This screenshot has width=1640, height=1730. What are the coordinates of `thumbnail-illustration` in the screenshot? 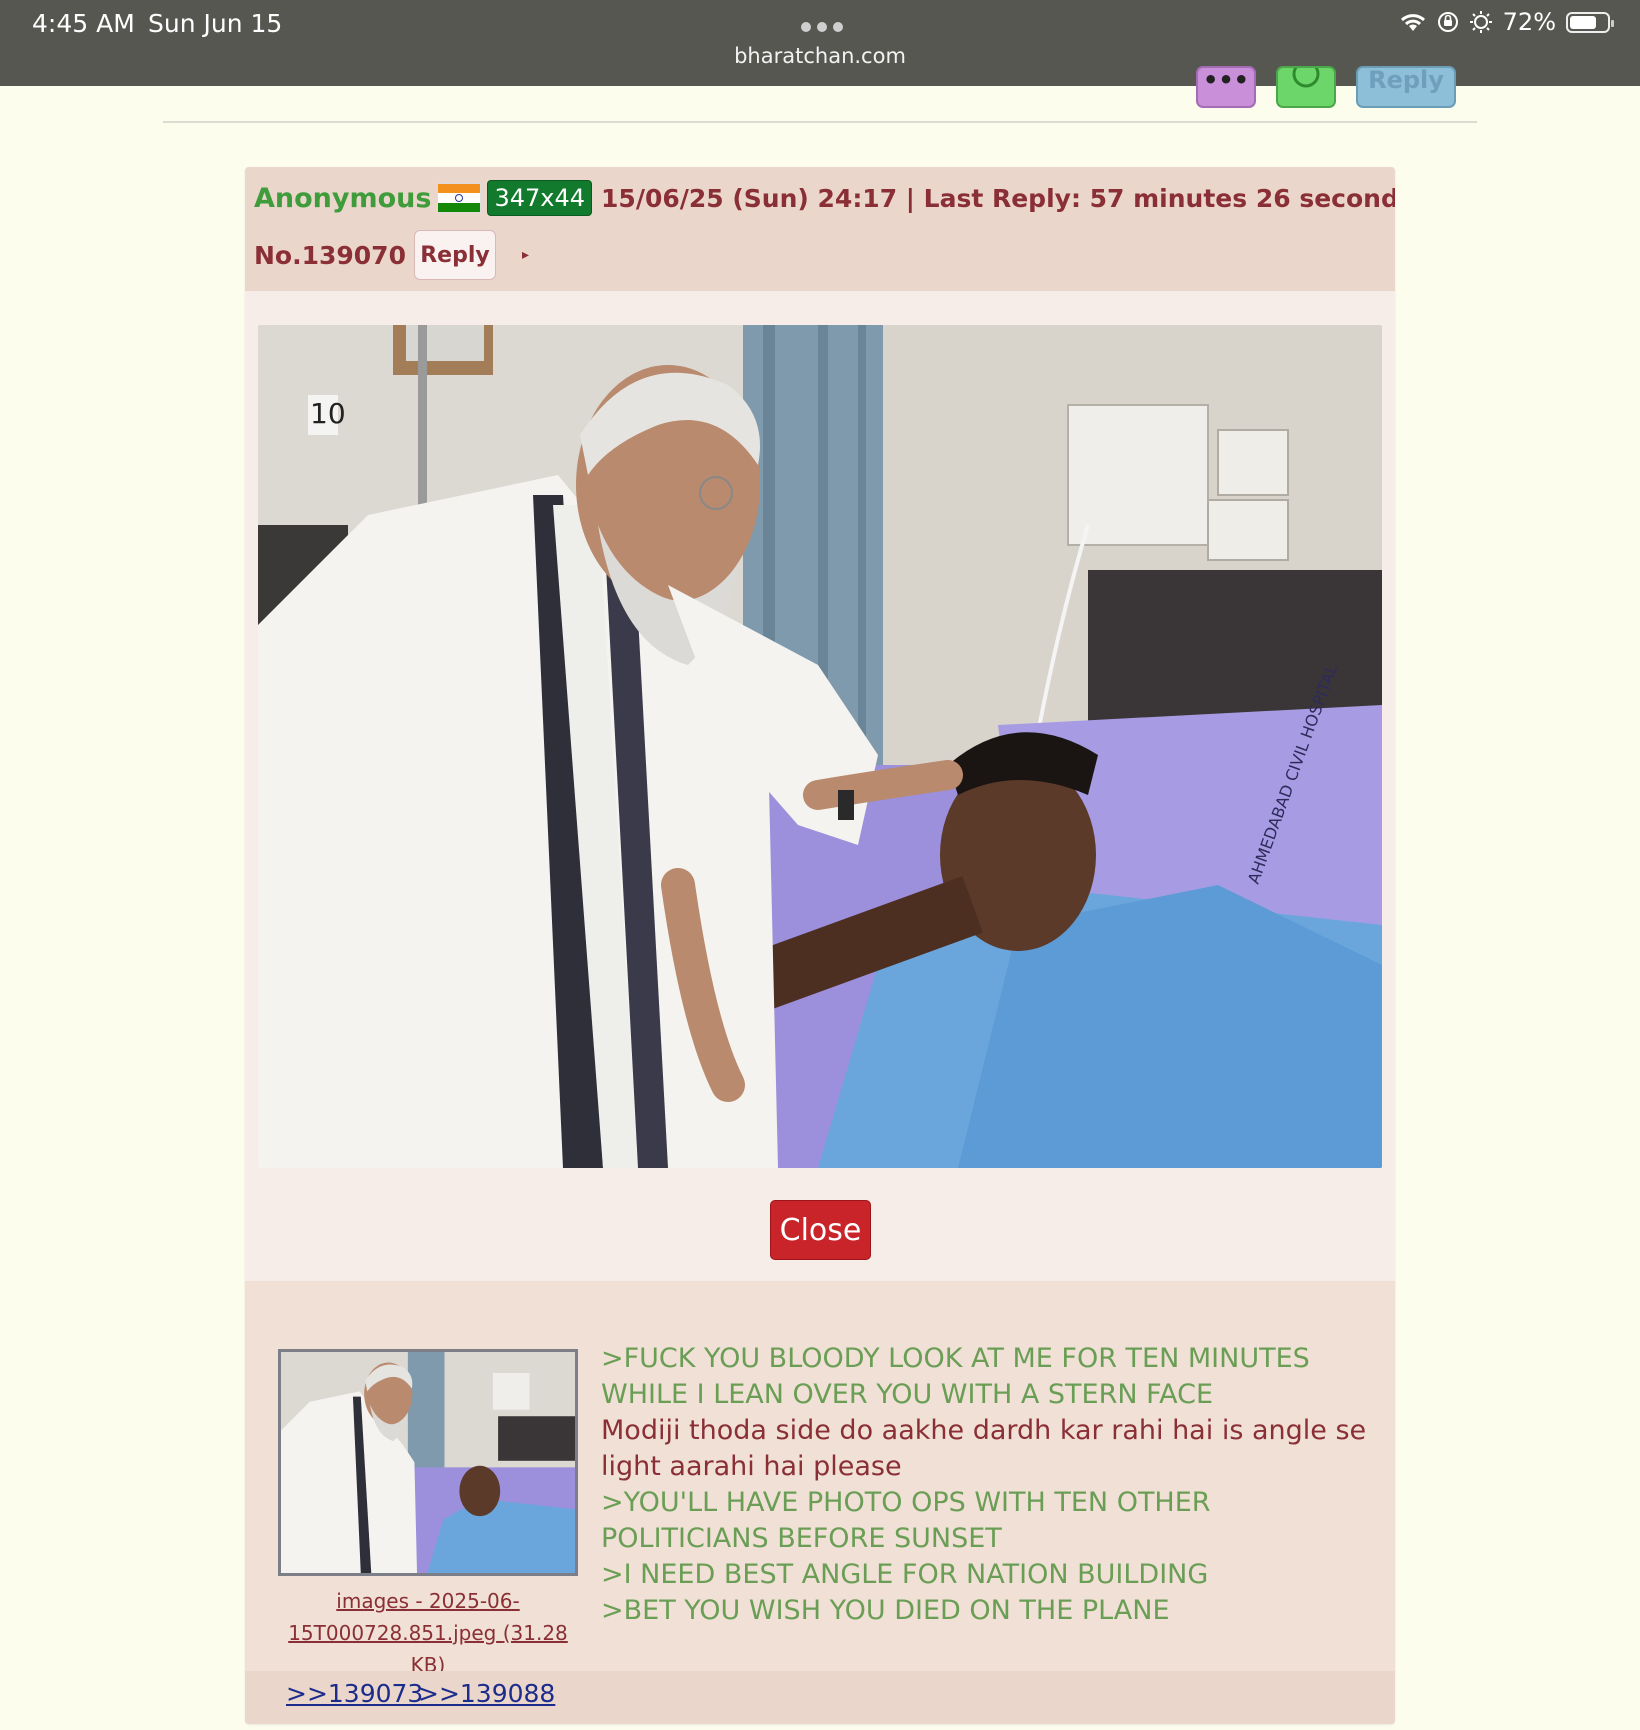 It's located at (428, 1462).